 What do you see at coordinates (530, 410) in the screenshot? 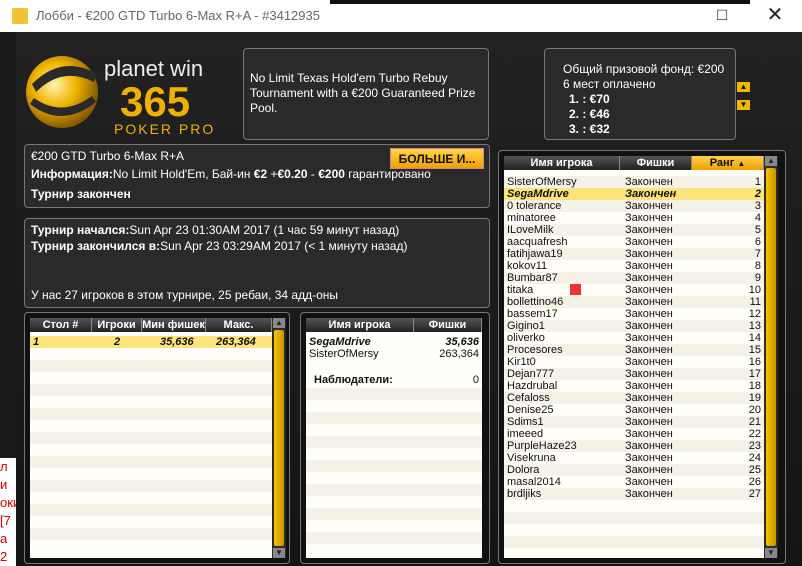
I see `player-name: Denise25` at bounding box center [530, 410].